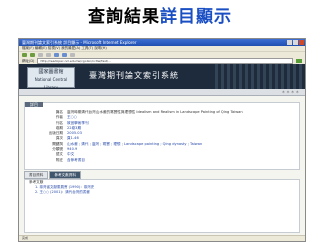 Image resolution: width=320 pixels, height=242 pixels. I want to click on slide-title-black: 查詢結果, so click(124, 17).